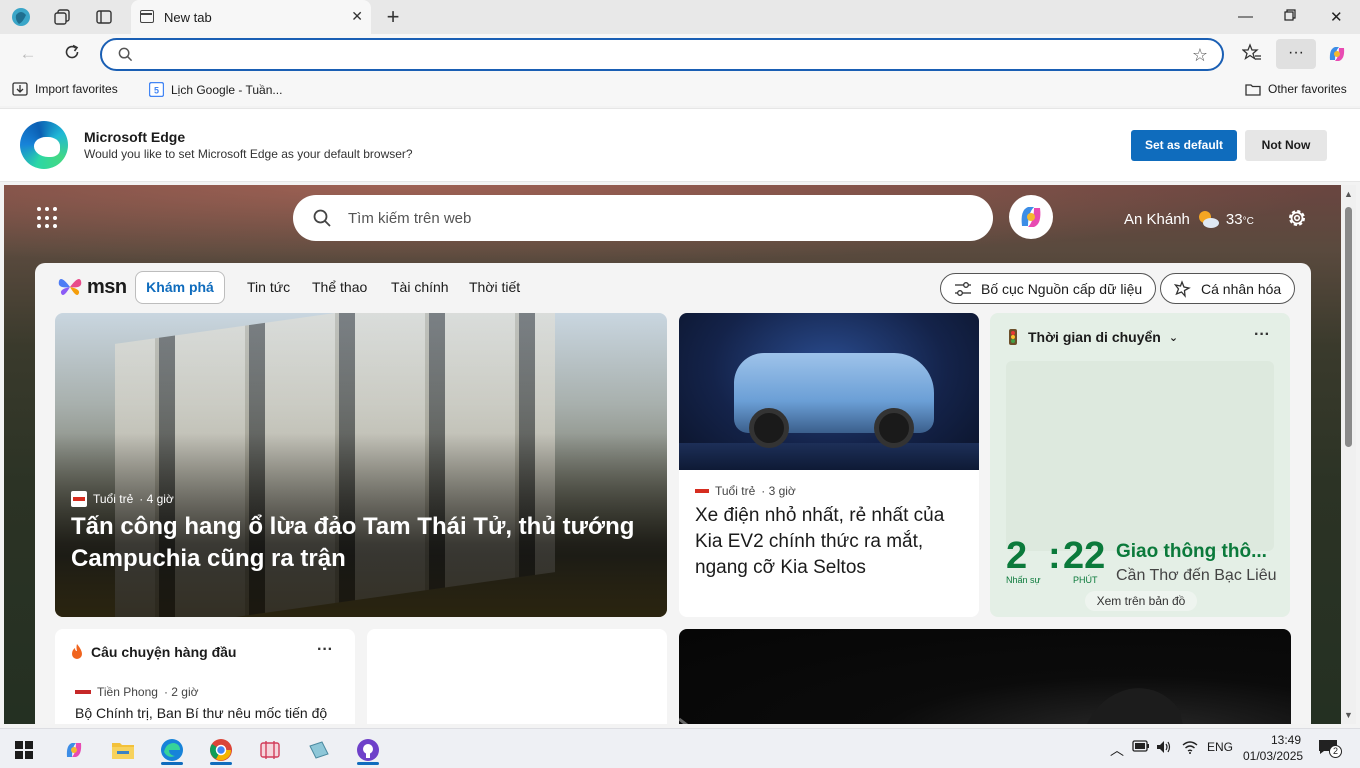 The width and height of the screenshot is (1360, 768). Describe the element at coordinates (201, 713) in the screenshot. I see `story-title: Bộ Chính trị, Ban Bí thư nêu mốc tiến độ` at that location.